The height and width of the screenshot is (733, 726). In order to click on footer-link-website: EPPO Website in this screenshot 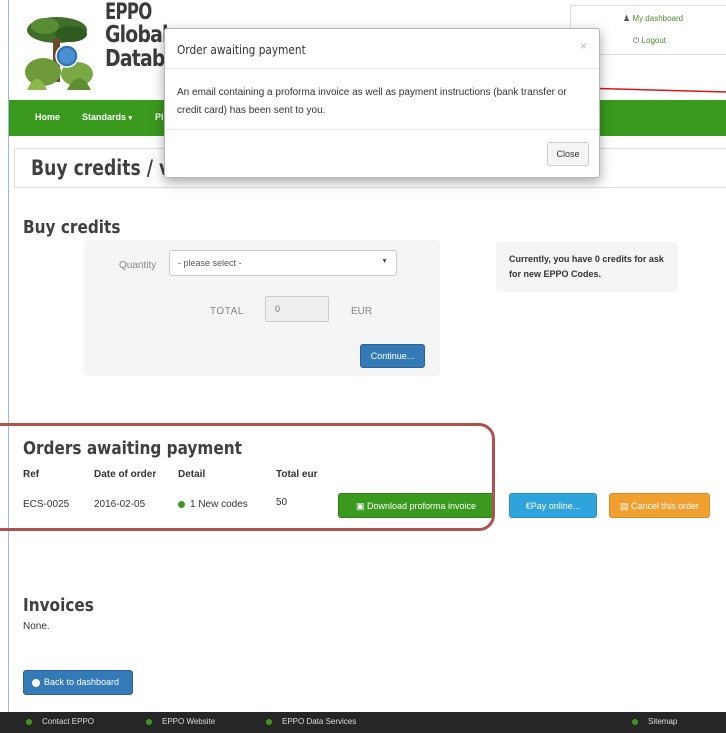, I will do `click(180, 721)`.